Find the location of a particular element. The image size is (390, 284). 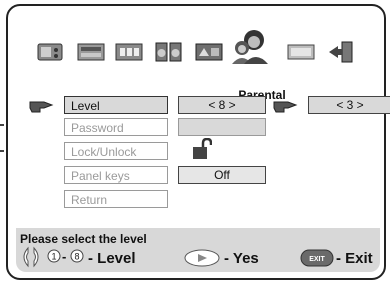

menu-row-password: Password is located at coordinates (208, 128).